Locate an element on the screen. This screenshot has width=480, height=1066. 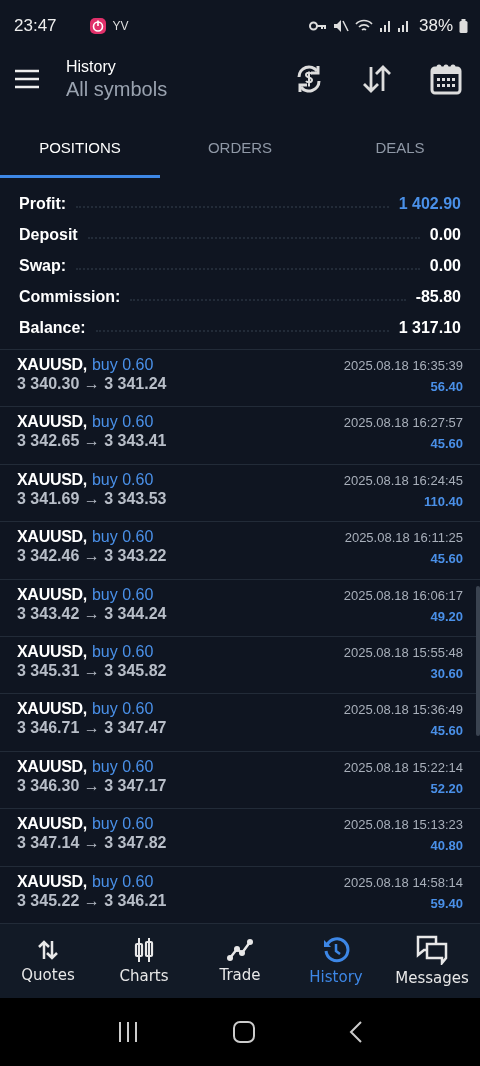
status-time: 23:47 is located at coordinates (35, 26).